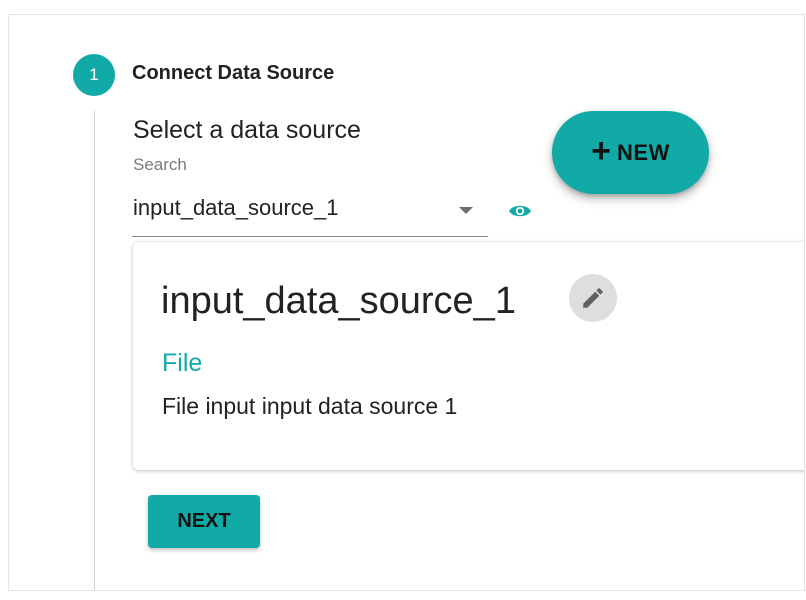 This screenshot has width=806, height=600. I want to click on new-data-source-button: + NEW, so click(630, 152).